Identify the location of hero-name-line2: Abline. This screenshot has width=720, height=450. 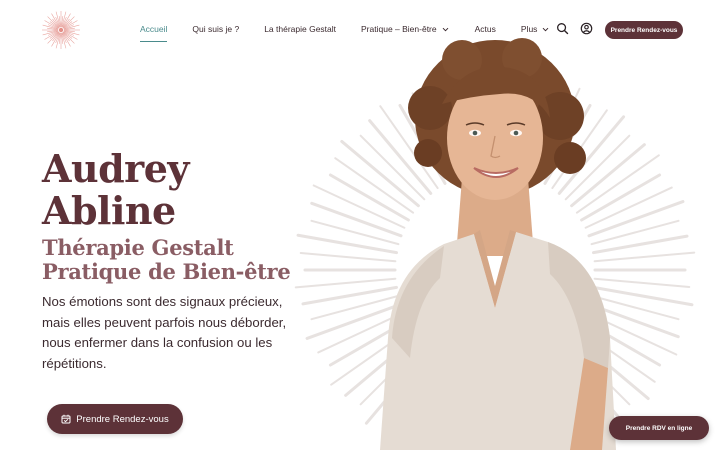
(109, 210).